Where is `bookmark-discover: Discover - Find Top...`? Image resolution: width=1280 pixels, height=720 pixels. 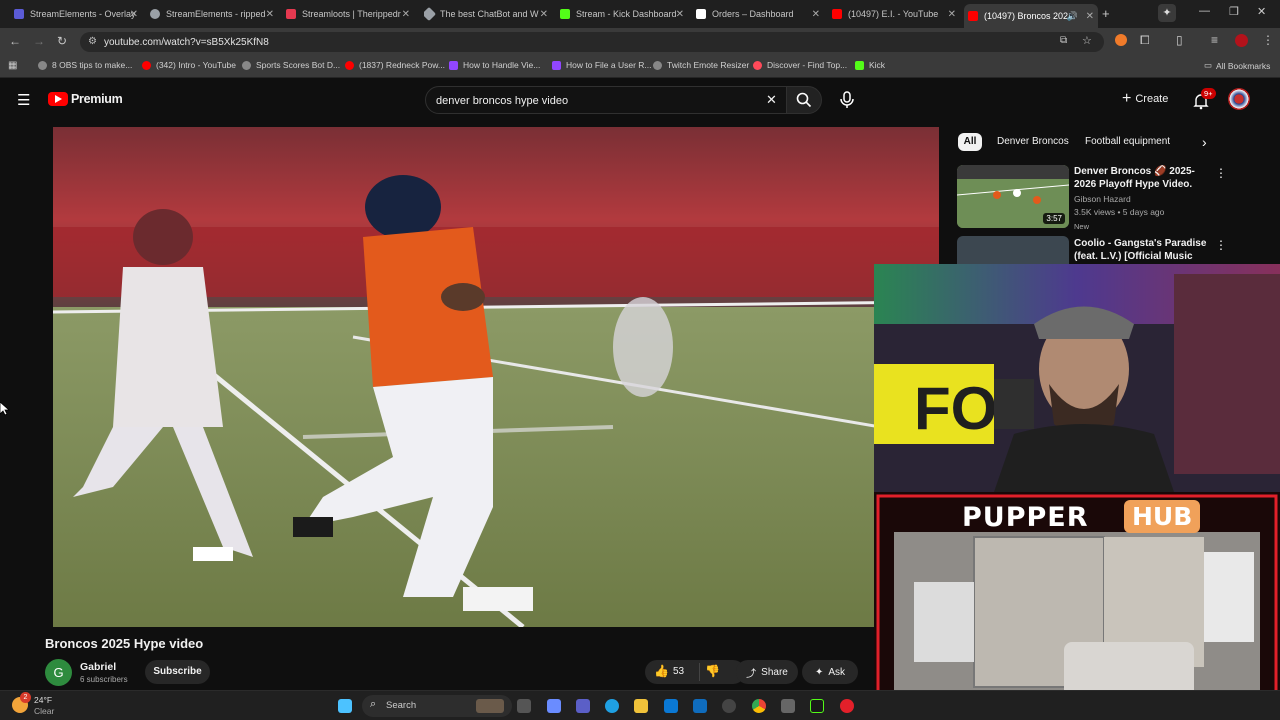 bookmark-discover: Discover - Find Top... is located at coordinates (800, 65).